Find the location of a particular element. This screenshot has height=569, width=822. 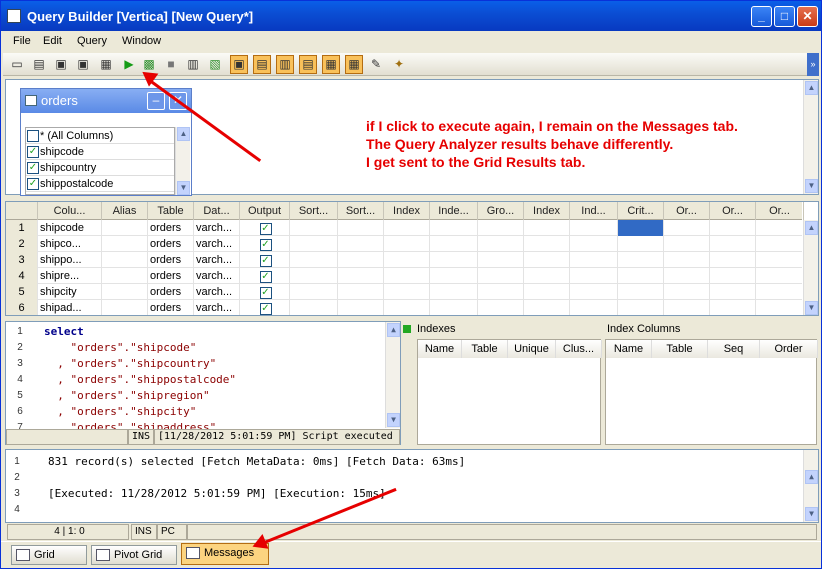

editor-scrollbar: ▲ ▼ is located at coordinates (392, 375).